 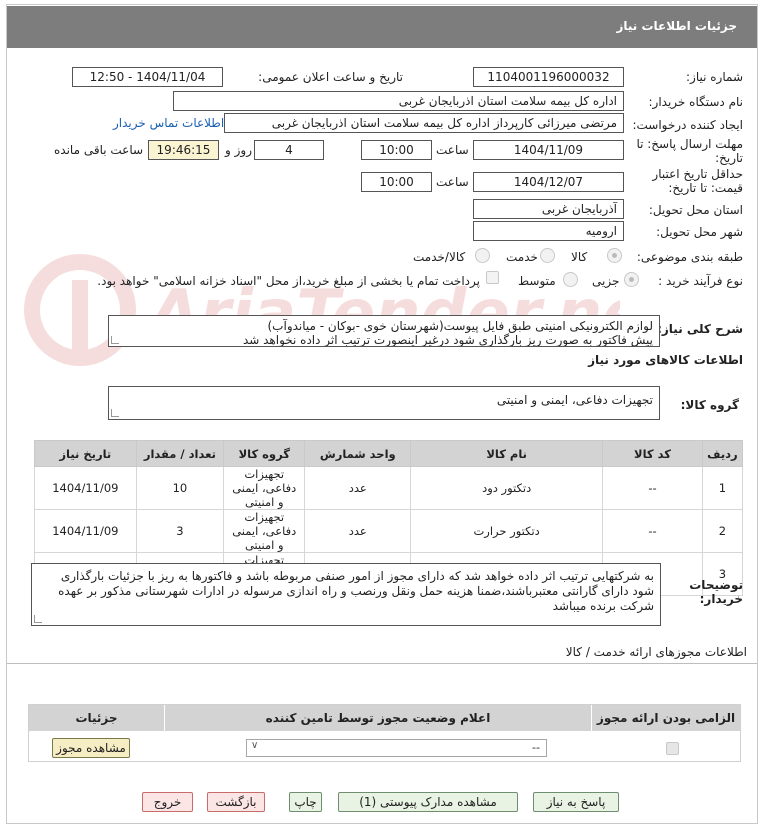 What do you see at coordinates (665, 360) in the screenshot?
I see `goods-info-title: اطلاعات کالاهای مورد نیاز` at bounding box center [665, 360].